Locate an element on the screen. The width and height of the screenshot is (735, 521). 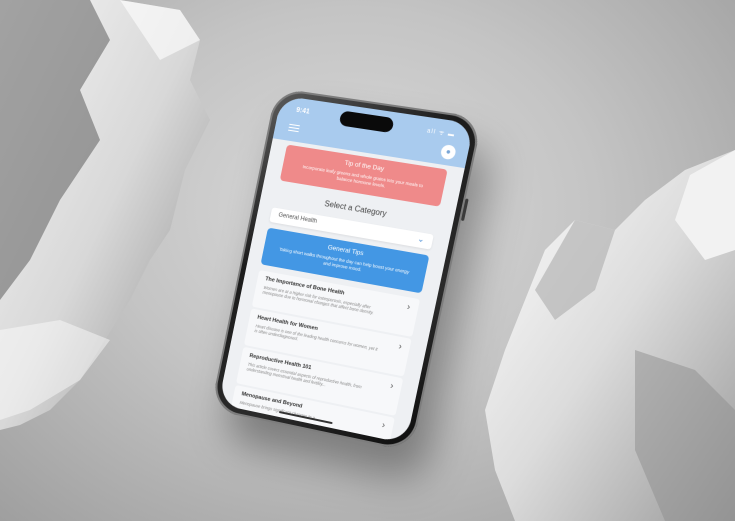
status-icons: all ᯤ ▬ is located at coordinates (441, 133).